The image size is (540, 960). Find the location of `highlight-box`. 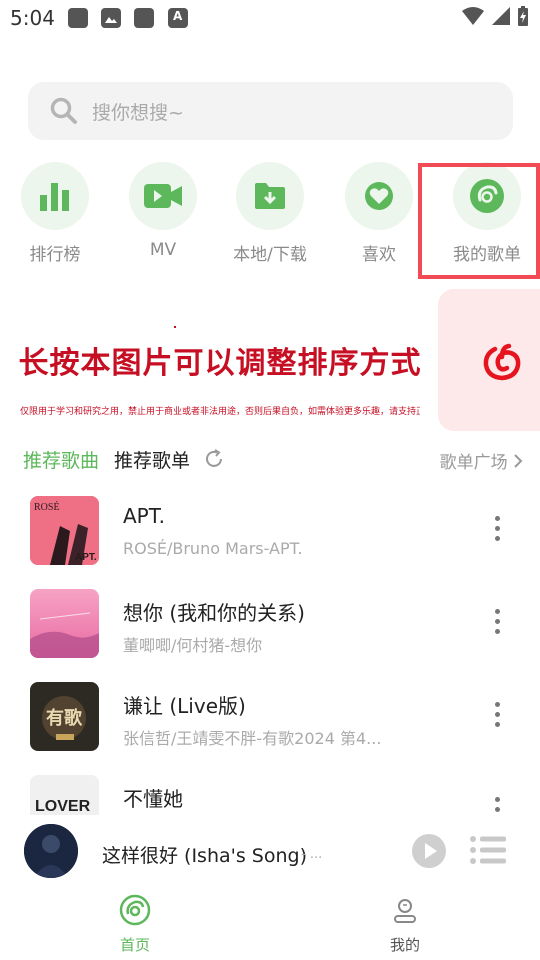

highlight-box is located at coordinates (479, 221).